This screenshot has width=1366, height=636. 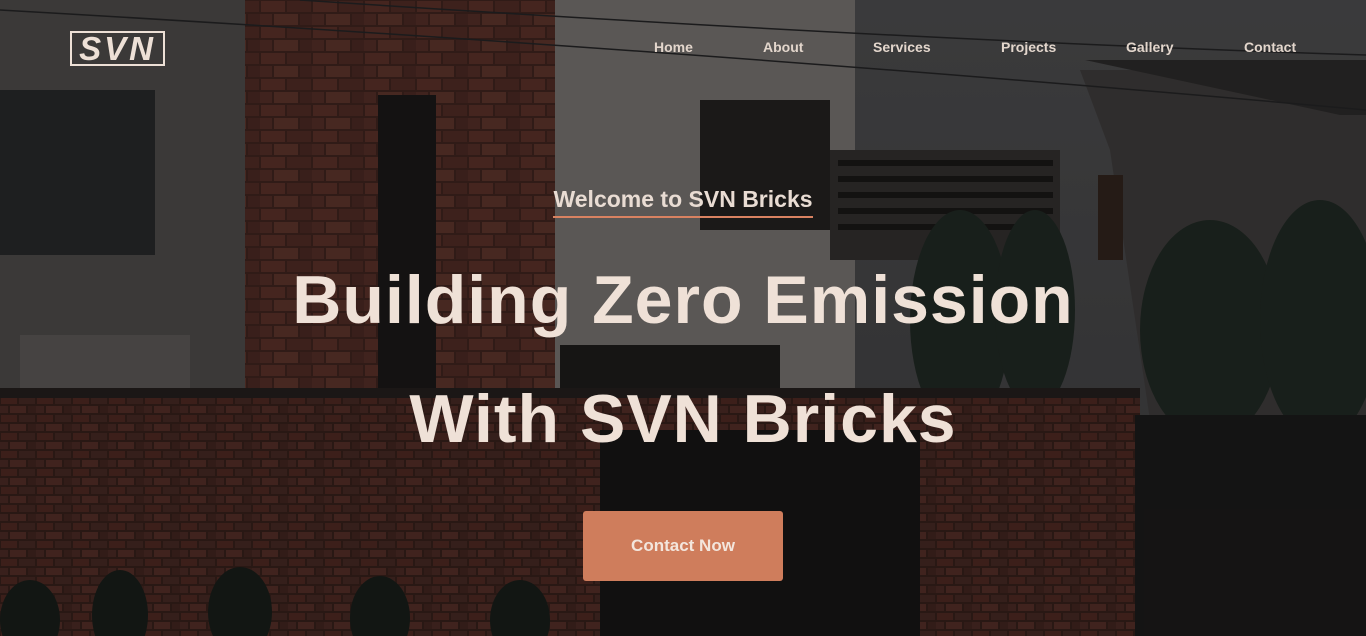 What do you see at coordinates (683, 546) in the screenshot?
I see `contact-now-button: Contact Now` at bounding box center [683, 546].